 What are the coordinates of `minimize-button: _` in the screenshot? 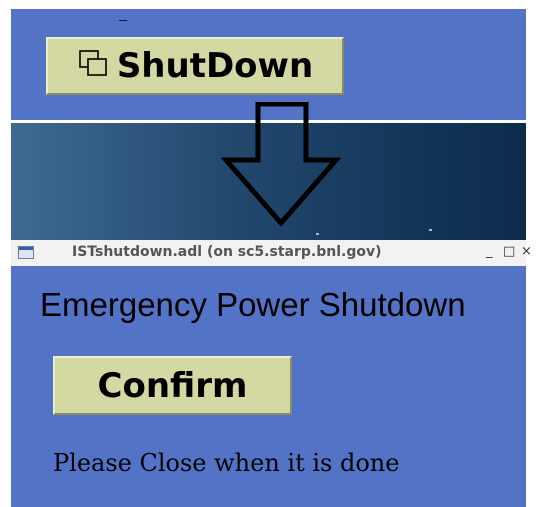 It's located at (489, 251).